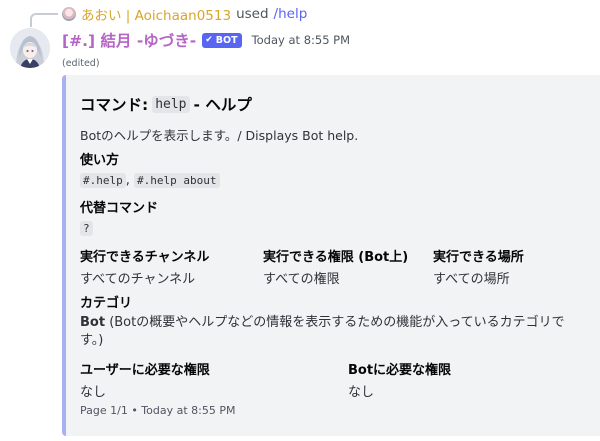 The image size is (600, 441). Describe the element at coordinates (44, 20) in the screenshot. I see `reply-connector` at that location.